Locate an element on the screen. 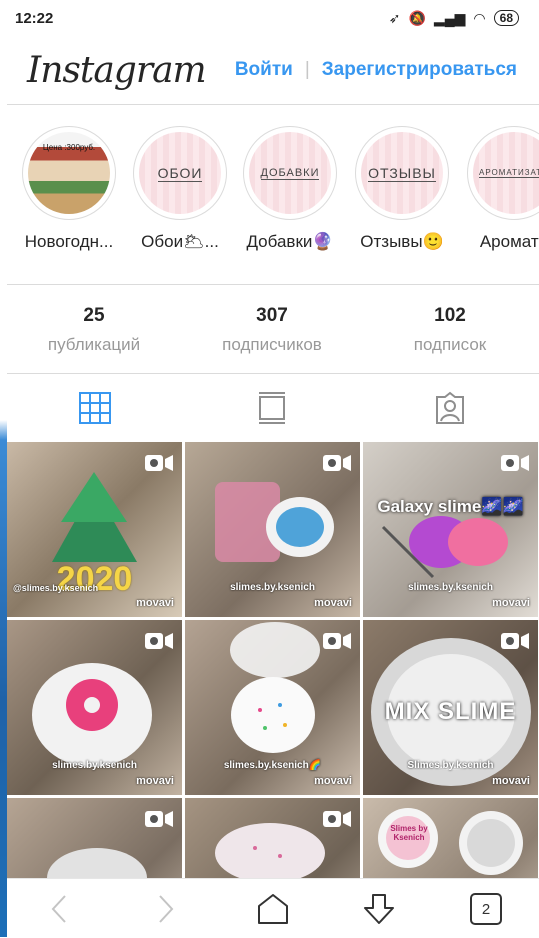  stat-label: подписок is located at coordinates (450, 344).